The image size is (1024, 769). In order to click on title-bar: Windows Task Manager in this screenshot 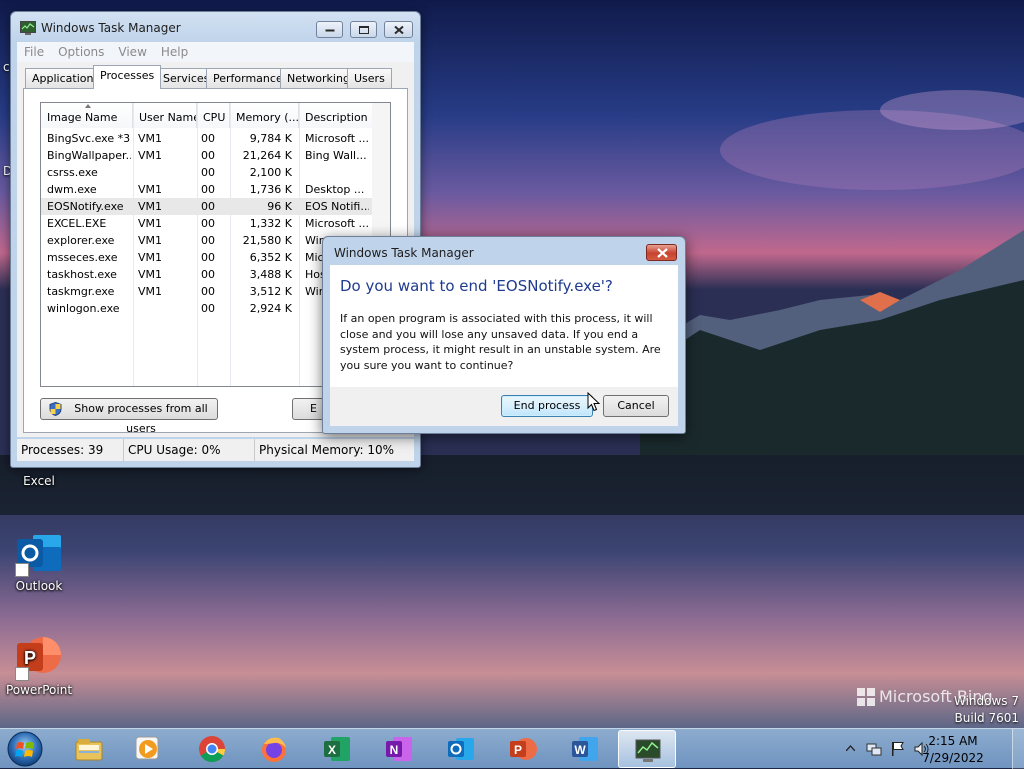, I will do `click(215, 27)`.